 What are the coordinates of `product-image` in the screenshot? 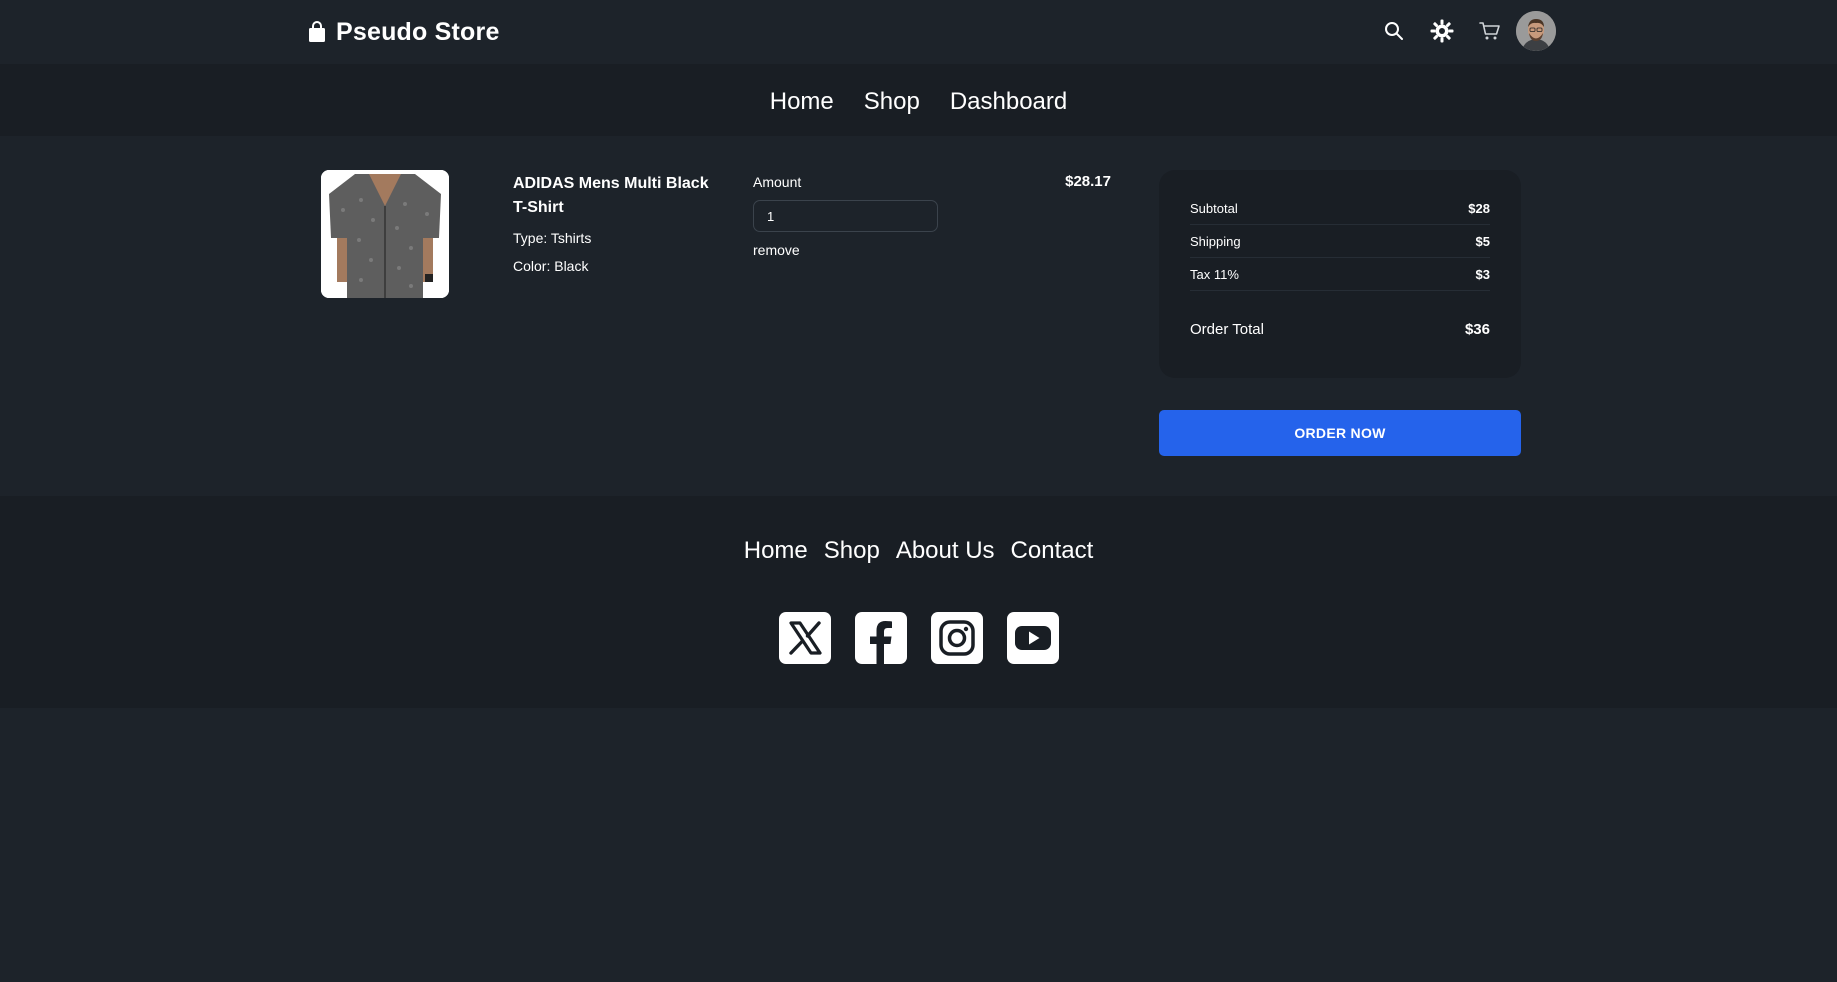 It's located at (385, 234).